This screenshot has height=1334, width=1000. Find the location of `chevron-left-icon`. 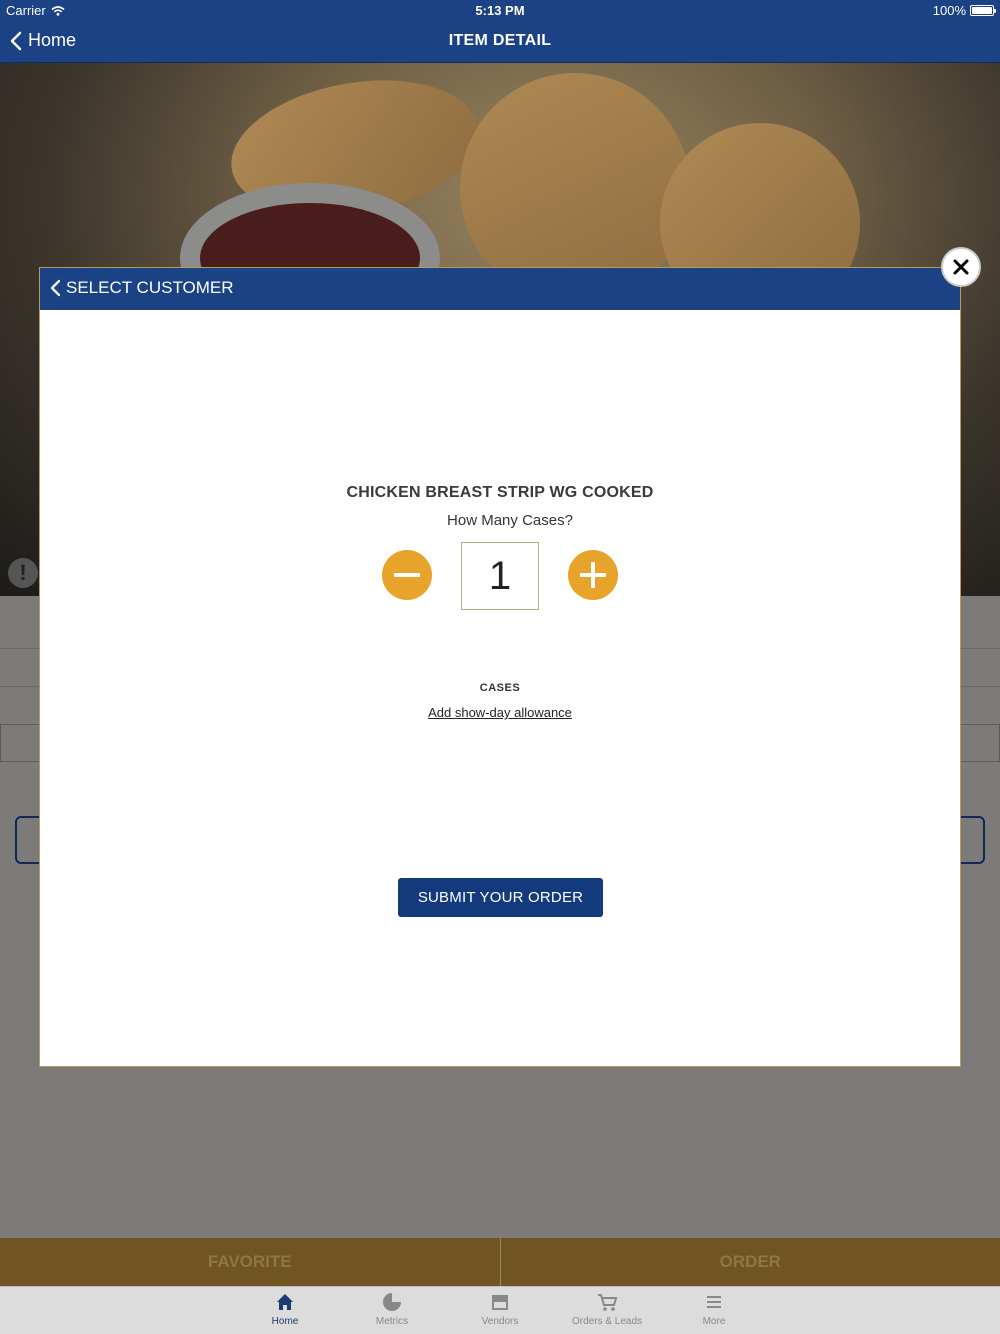

chevron-left-icon is located at coordinates (55, 288).